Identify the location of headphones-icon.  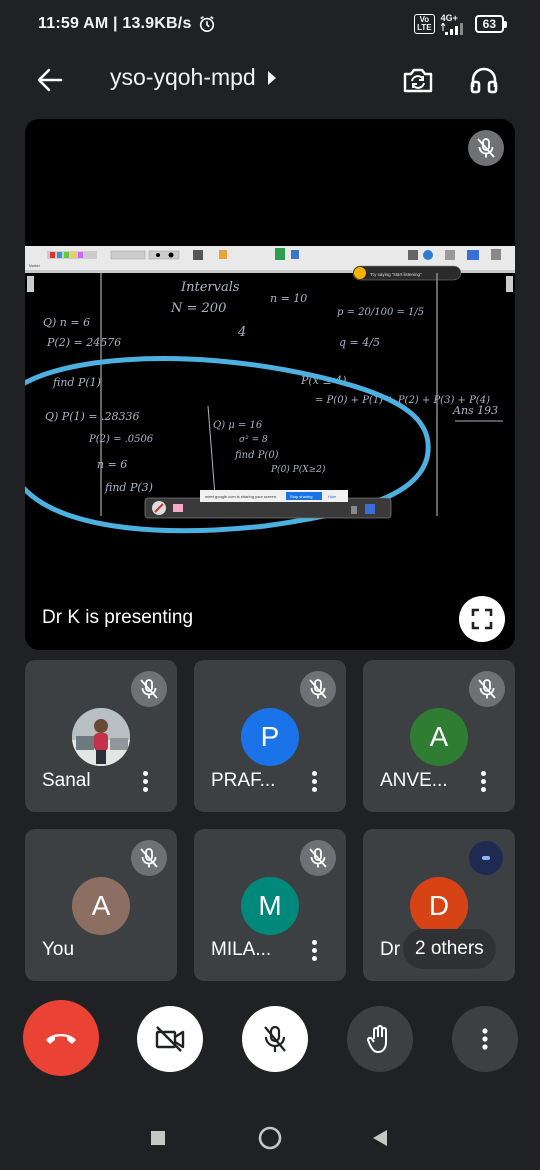
(484, 80).